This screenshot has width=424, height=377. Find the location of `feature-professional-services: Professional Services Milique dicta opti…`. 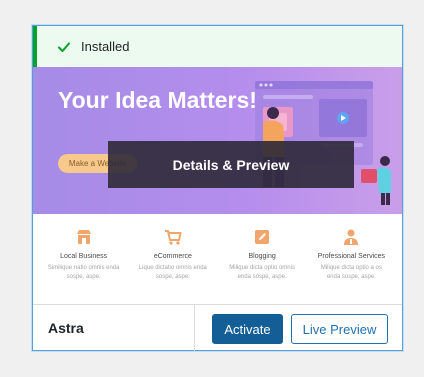

feature-professional-services: Professional Services Milique dicta opti… is located at coordinates (351, 266).